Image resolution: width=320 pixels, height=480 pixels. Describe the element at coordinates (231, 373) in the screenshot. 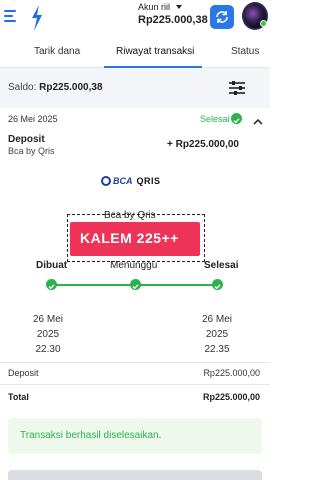

I see `summary-deposit-value: Rp225.000,00` at that location.